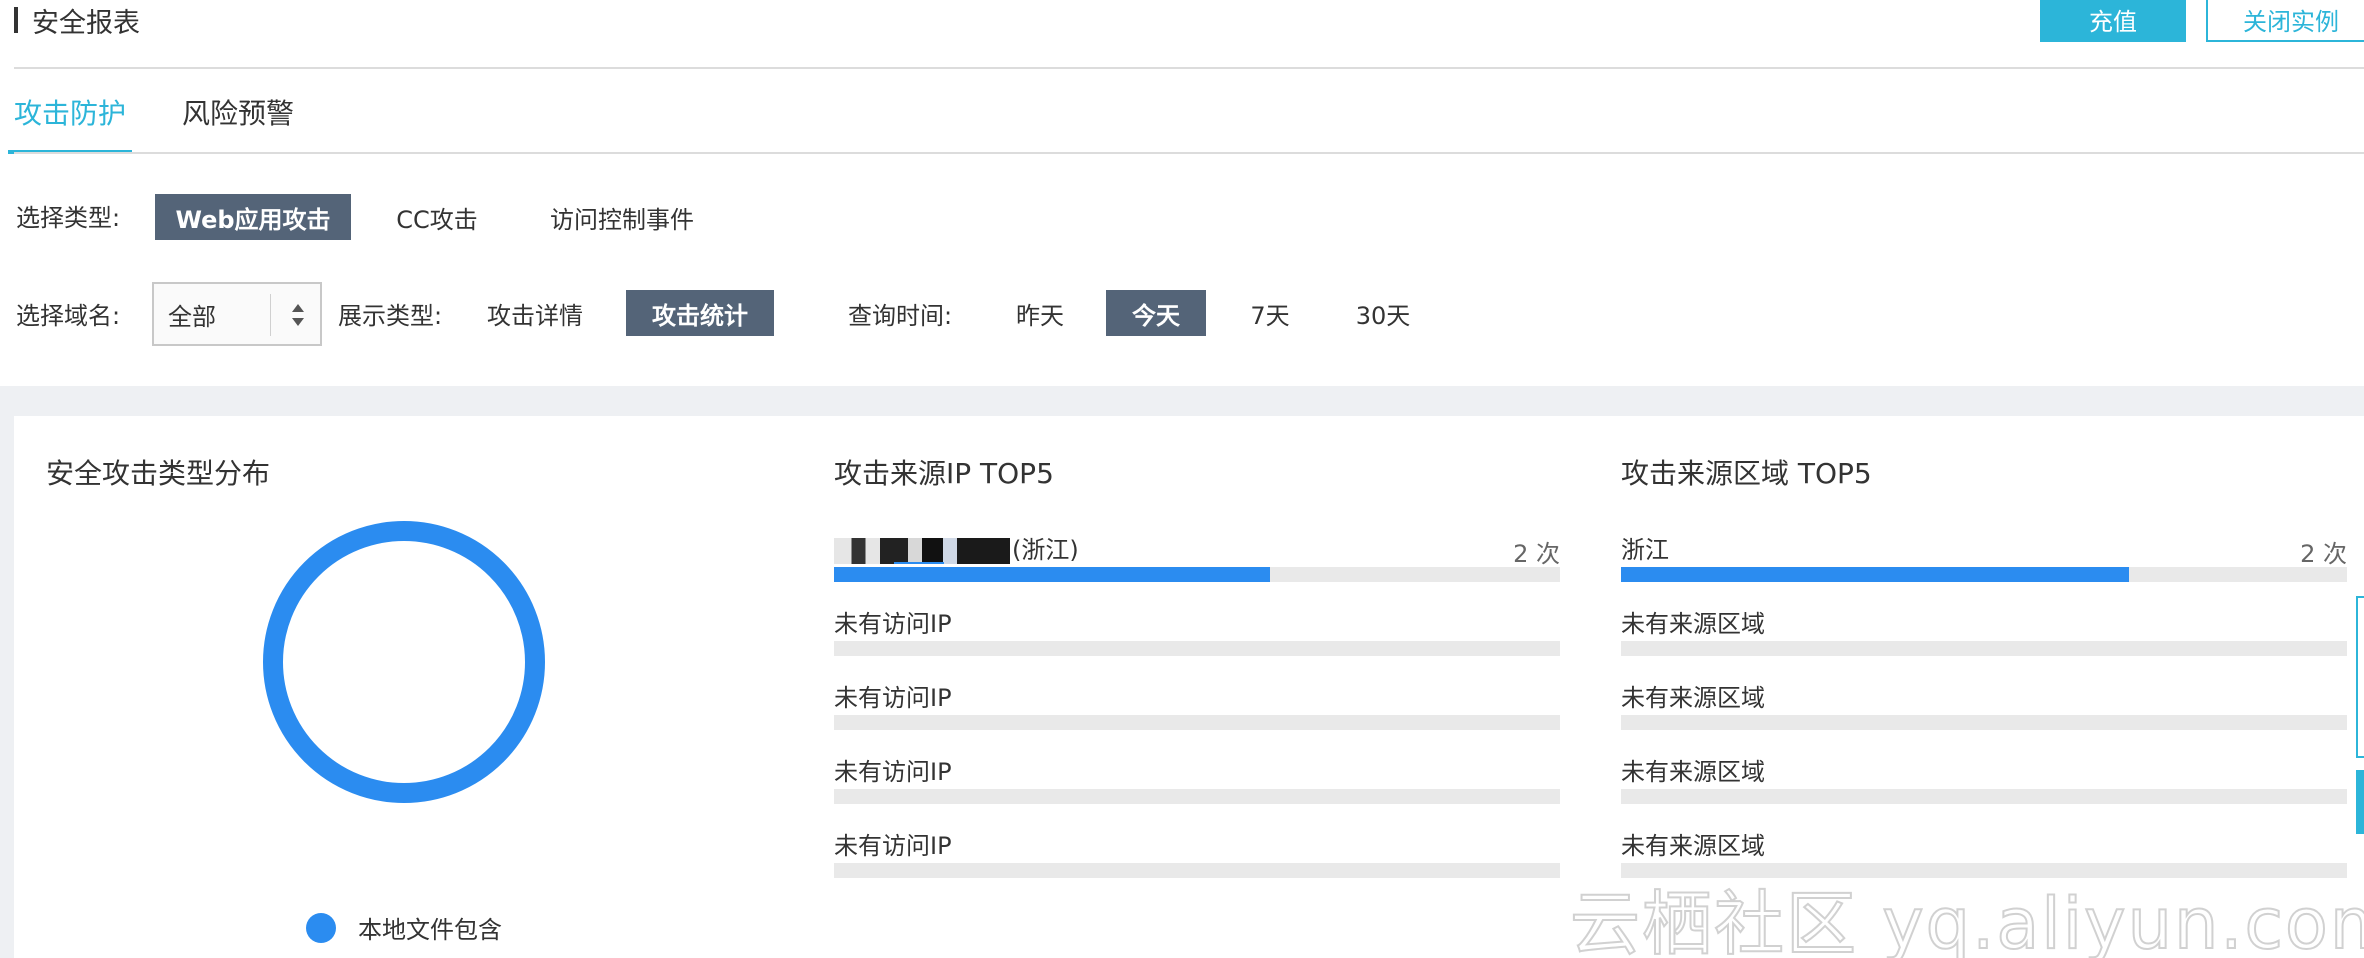 Image resolution: width=2364 pixels, height=958 pixels. I want to click on ip-row-label: (浙江), so click(956, 547).